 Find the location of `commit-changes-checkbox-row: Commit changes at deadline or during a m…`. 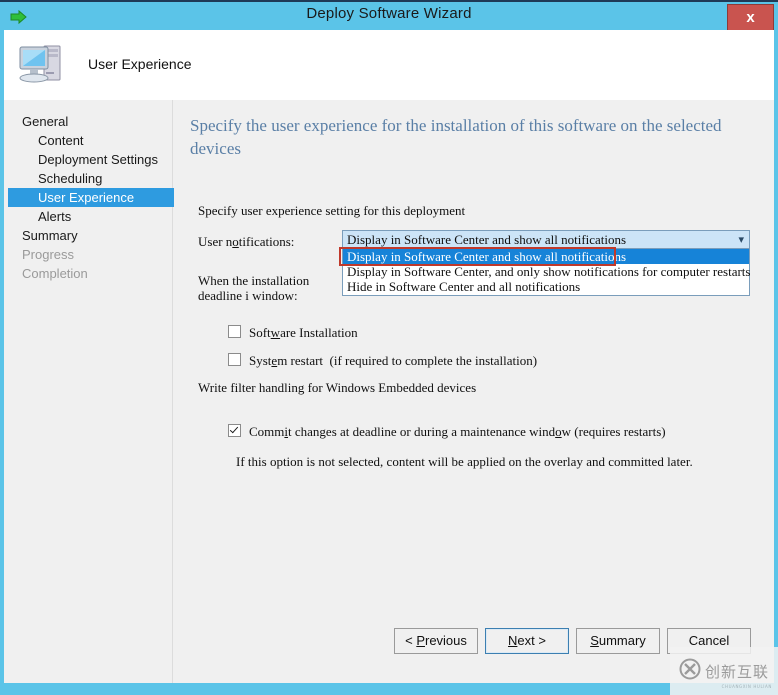

commit-changes-checkbox-row: Commit changes at deadline or during a m… is located at coordinates (447, 432).